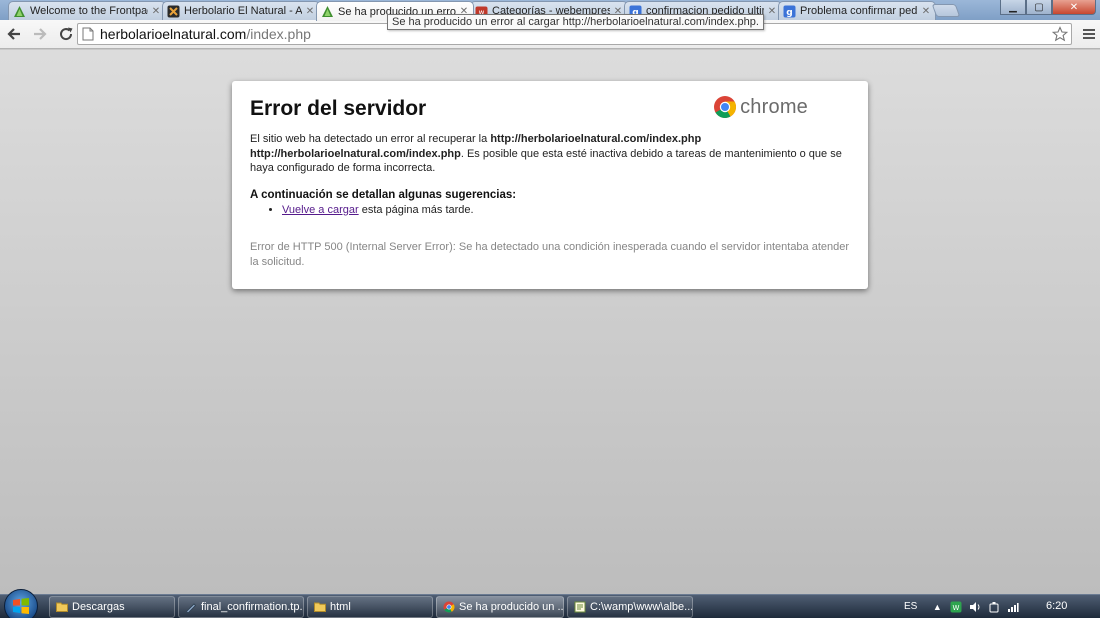 The width and height of the screenshot is (1100, 618). What do you see at coordinates (173, 34) in the screenshot?
I see `url-host: herbolarioelnatural.com` at bounding box center [173, 34].